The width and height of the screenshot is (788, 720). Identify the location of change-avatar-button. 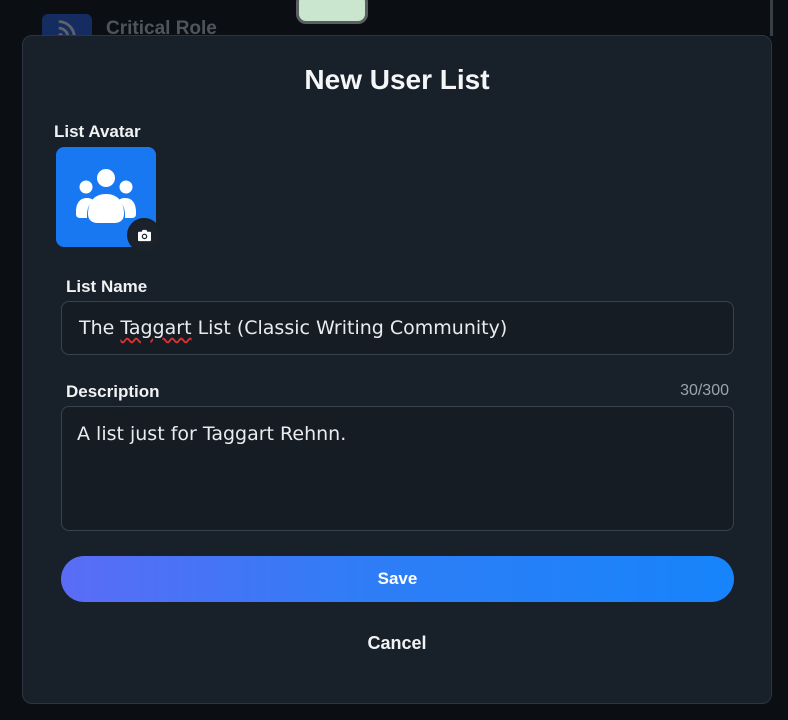
(144, 235).